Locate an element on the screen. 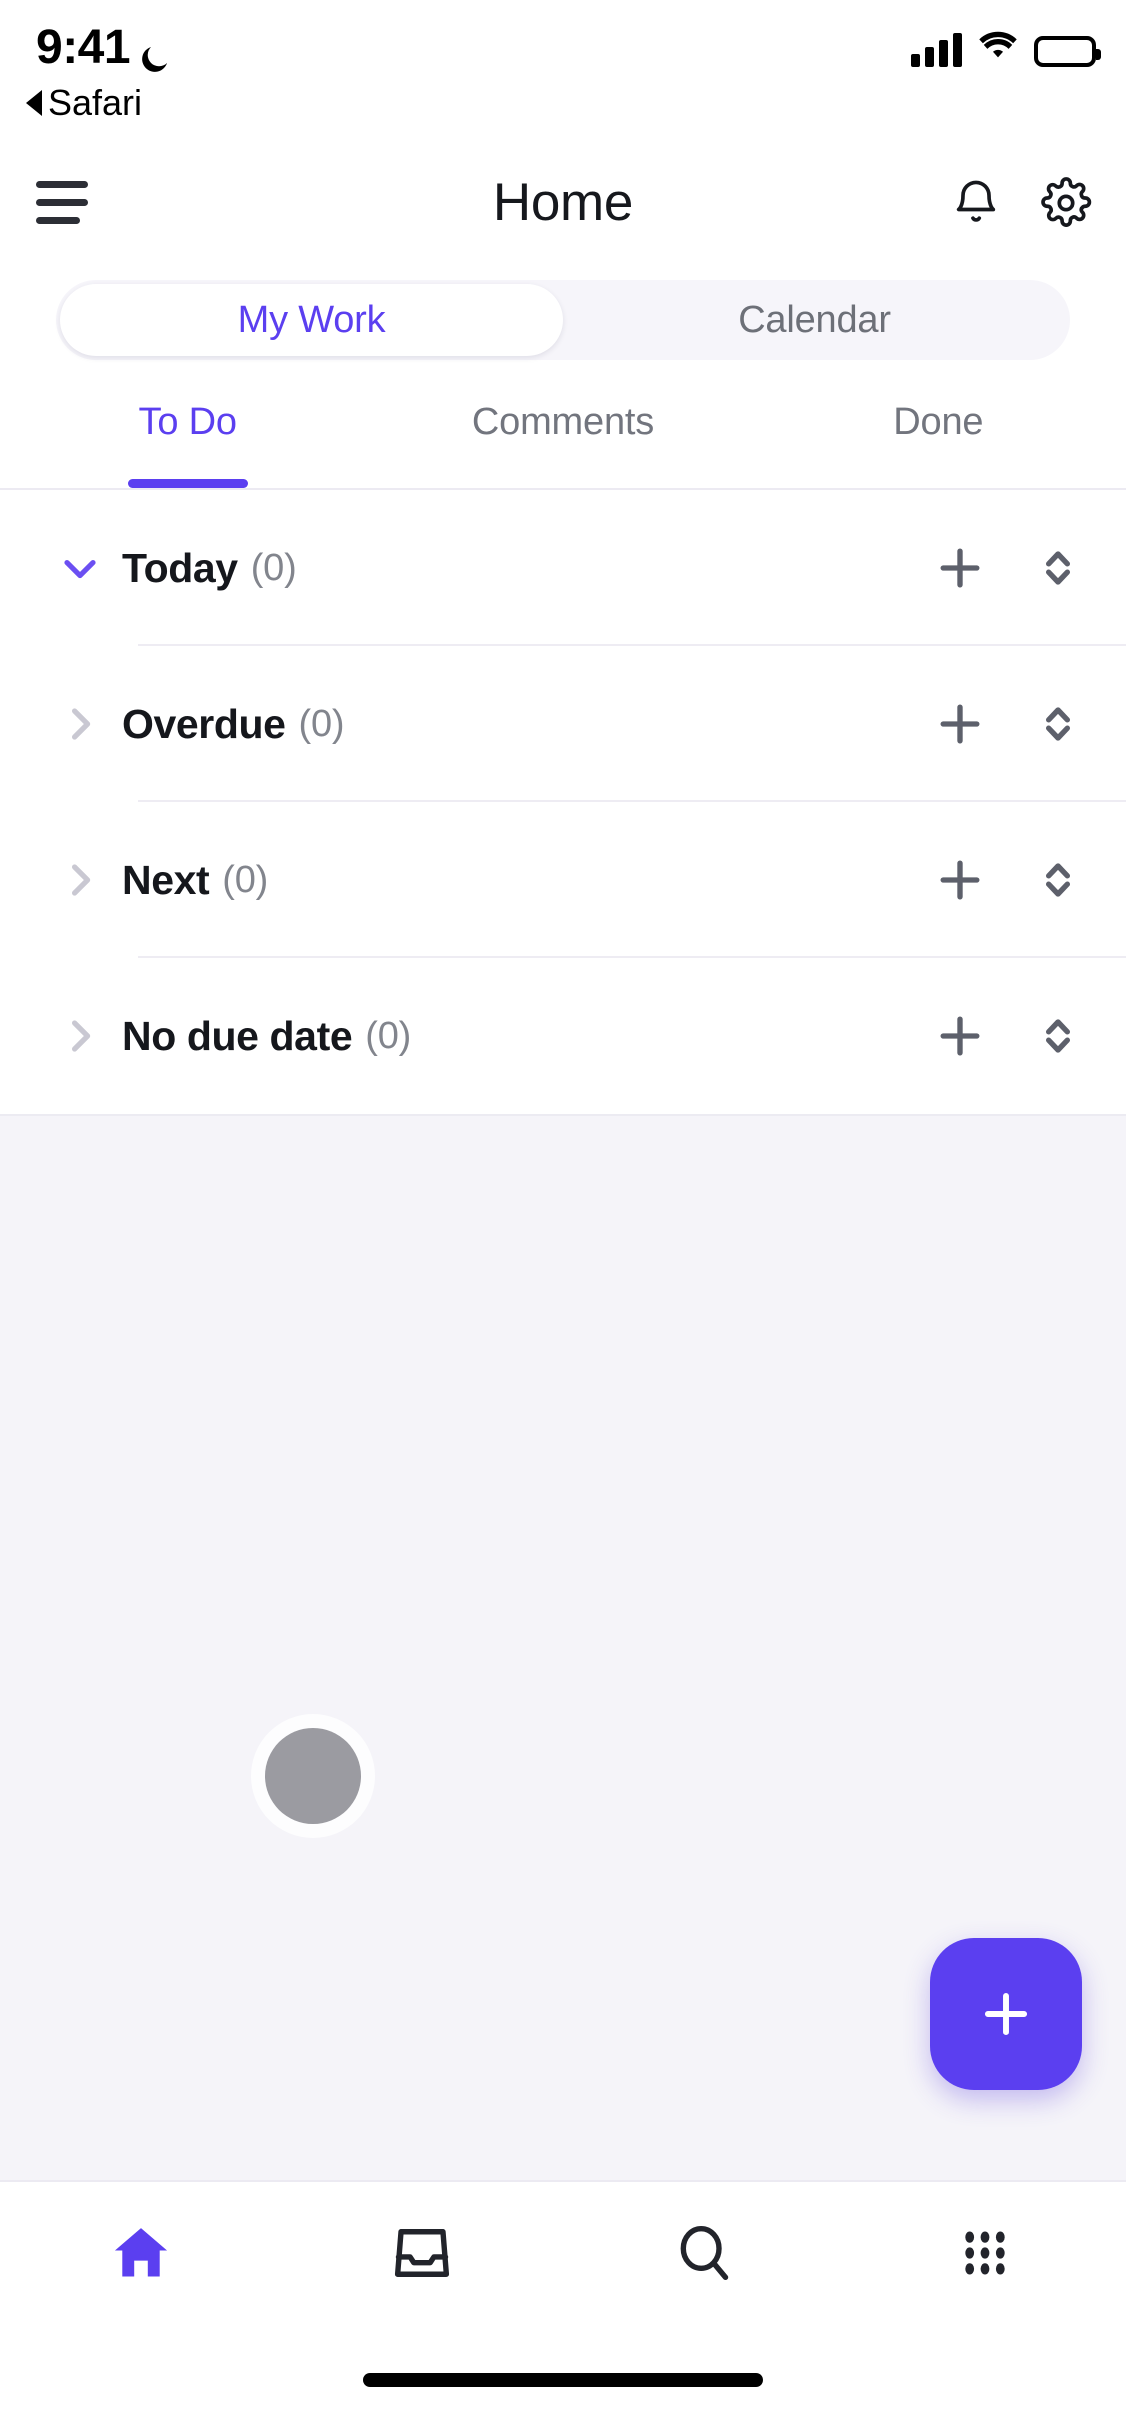  status-bar-time-group: 9:41 is located at coordinates (104, 47).